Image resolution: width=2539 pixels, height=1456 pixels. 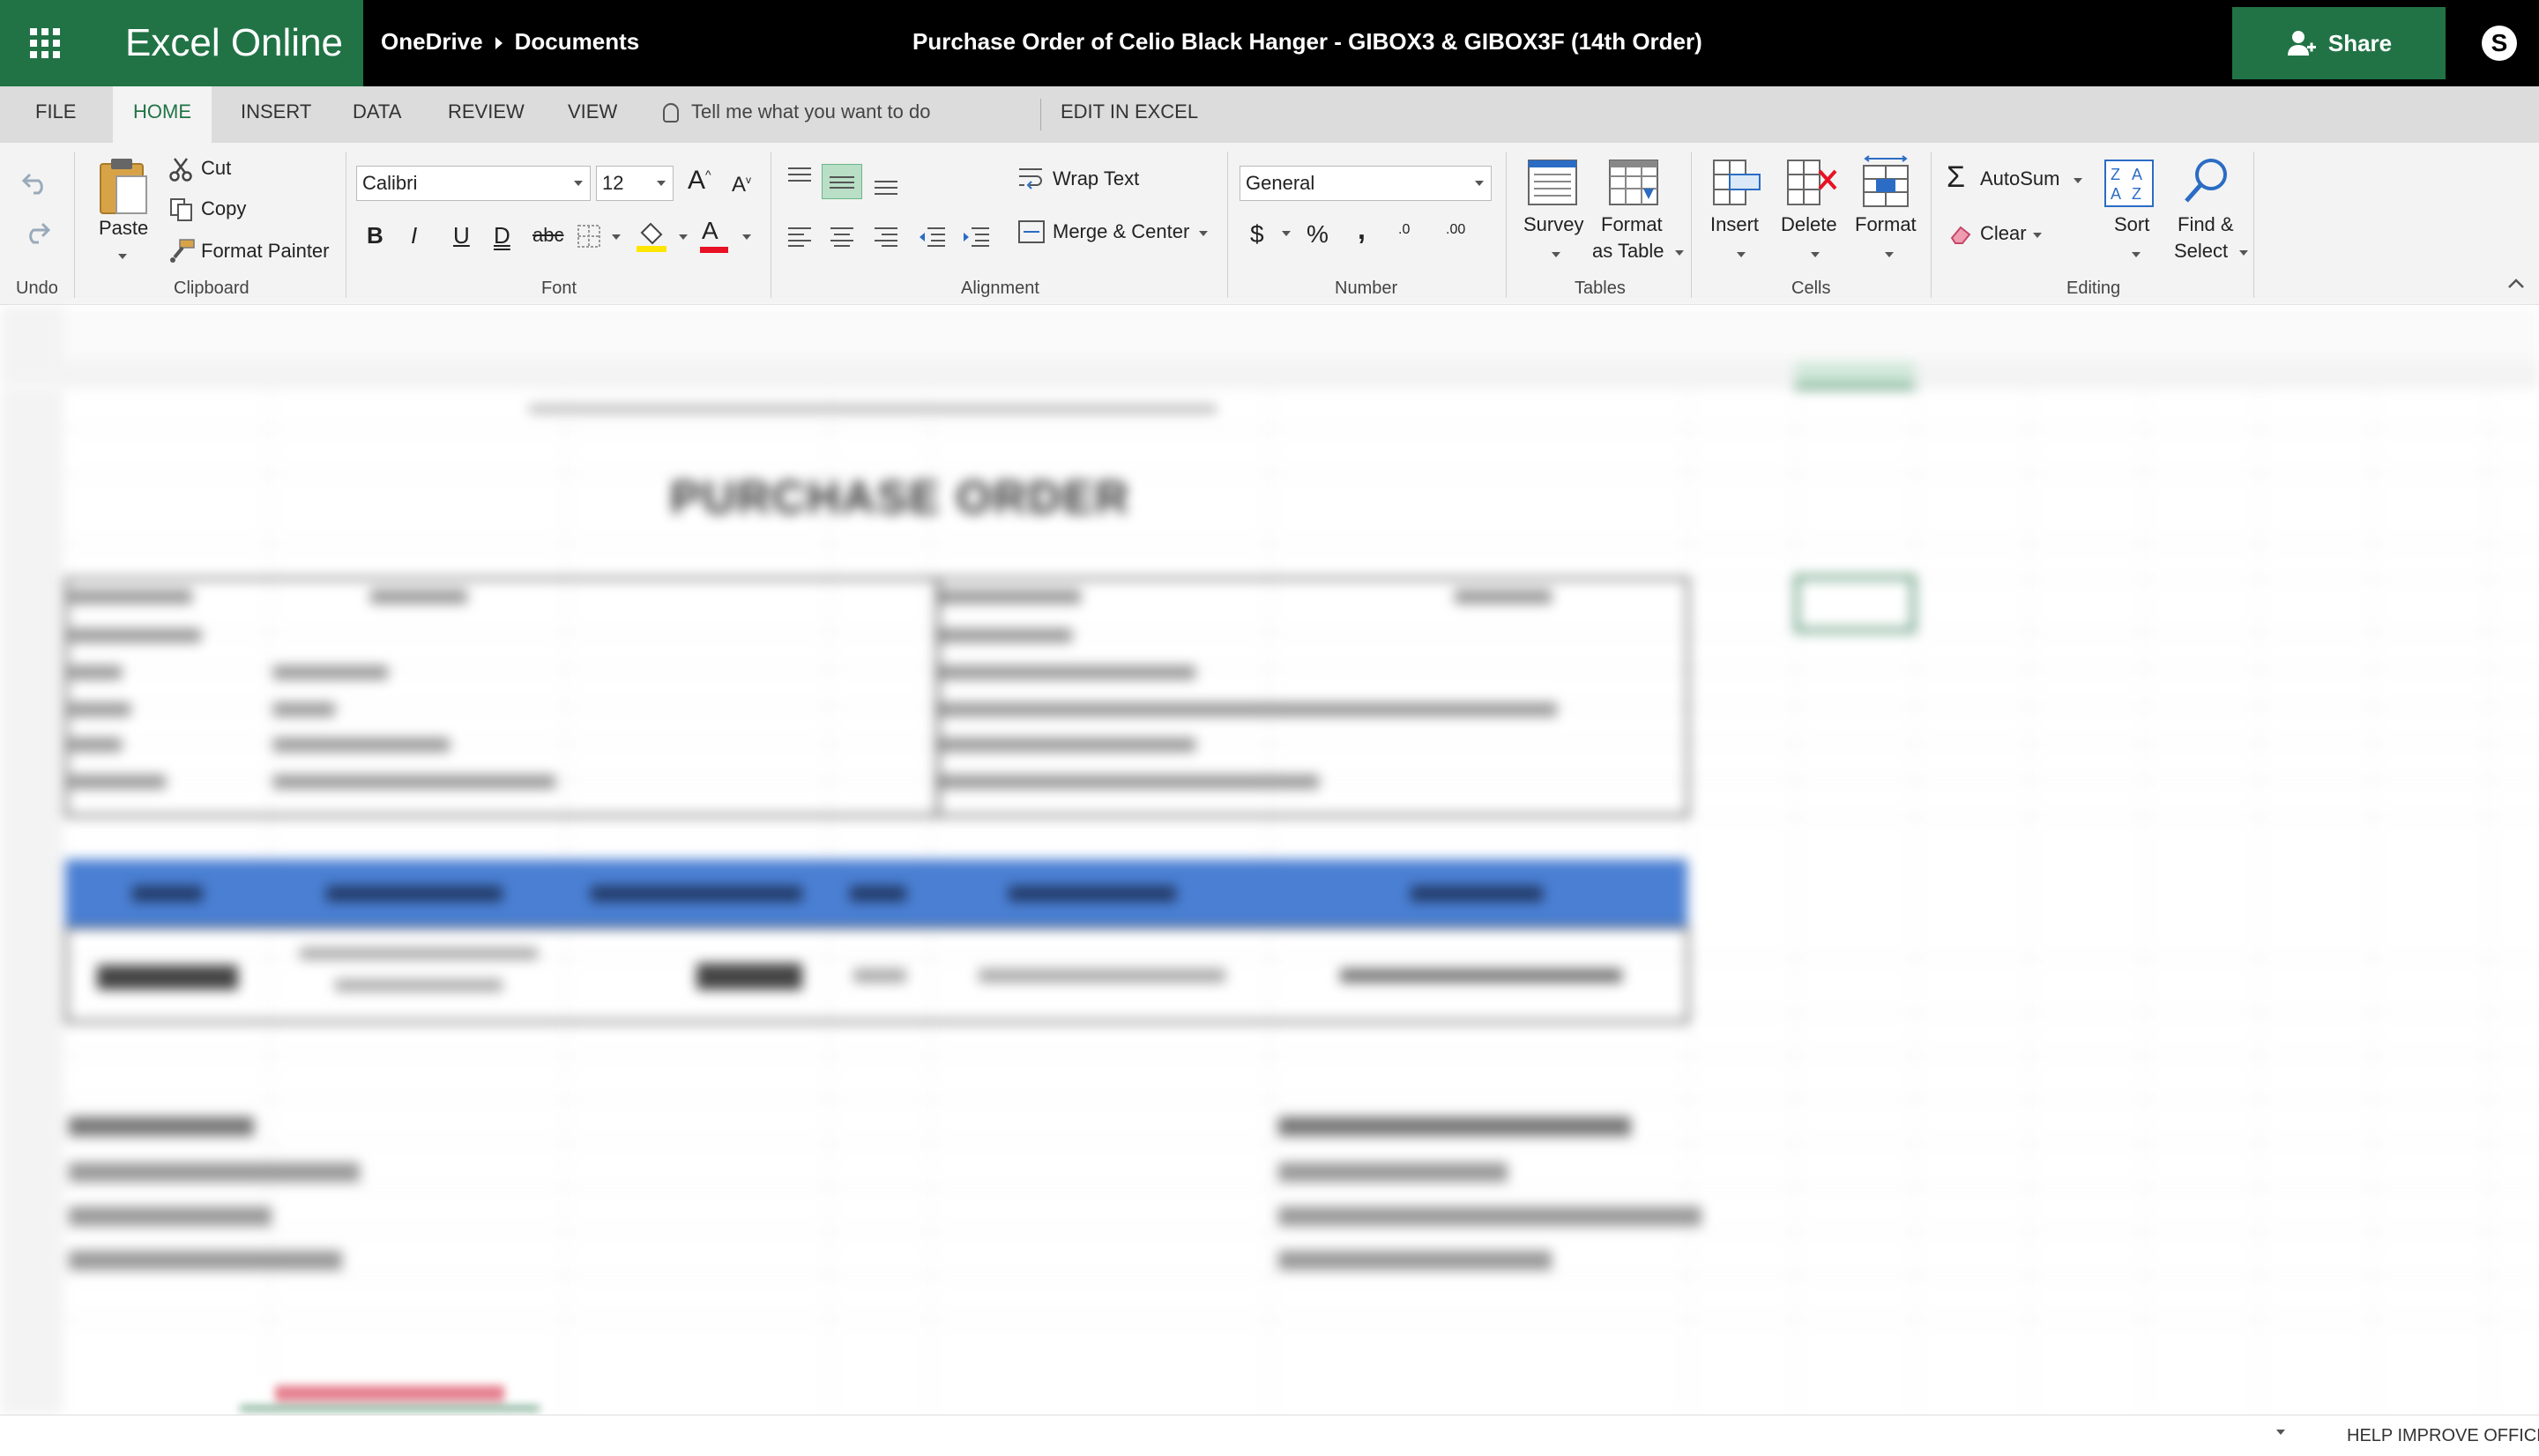 I want to click on status-bar: HELP IMPROVE OFFICE, so click(x=1269, y=1435).